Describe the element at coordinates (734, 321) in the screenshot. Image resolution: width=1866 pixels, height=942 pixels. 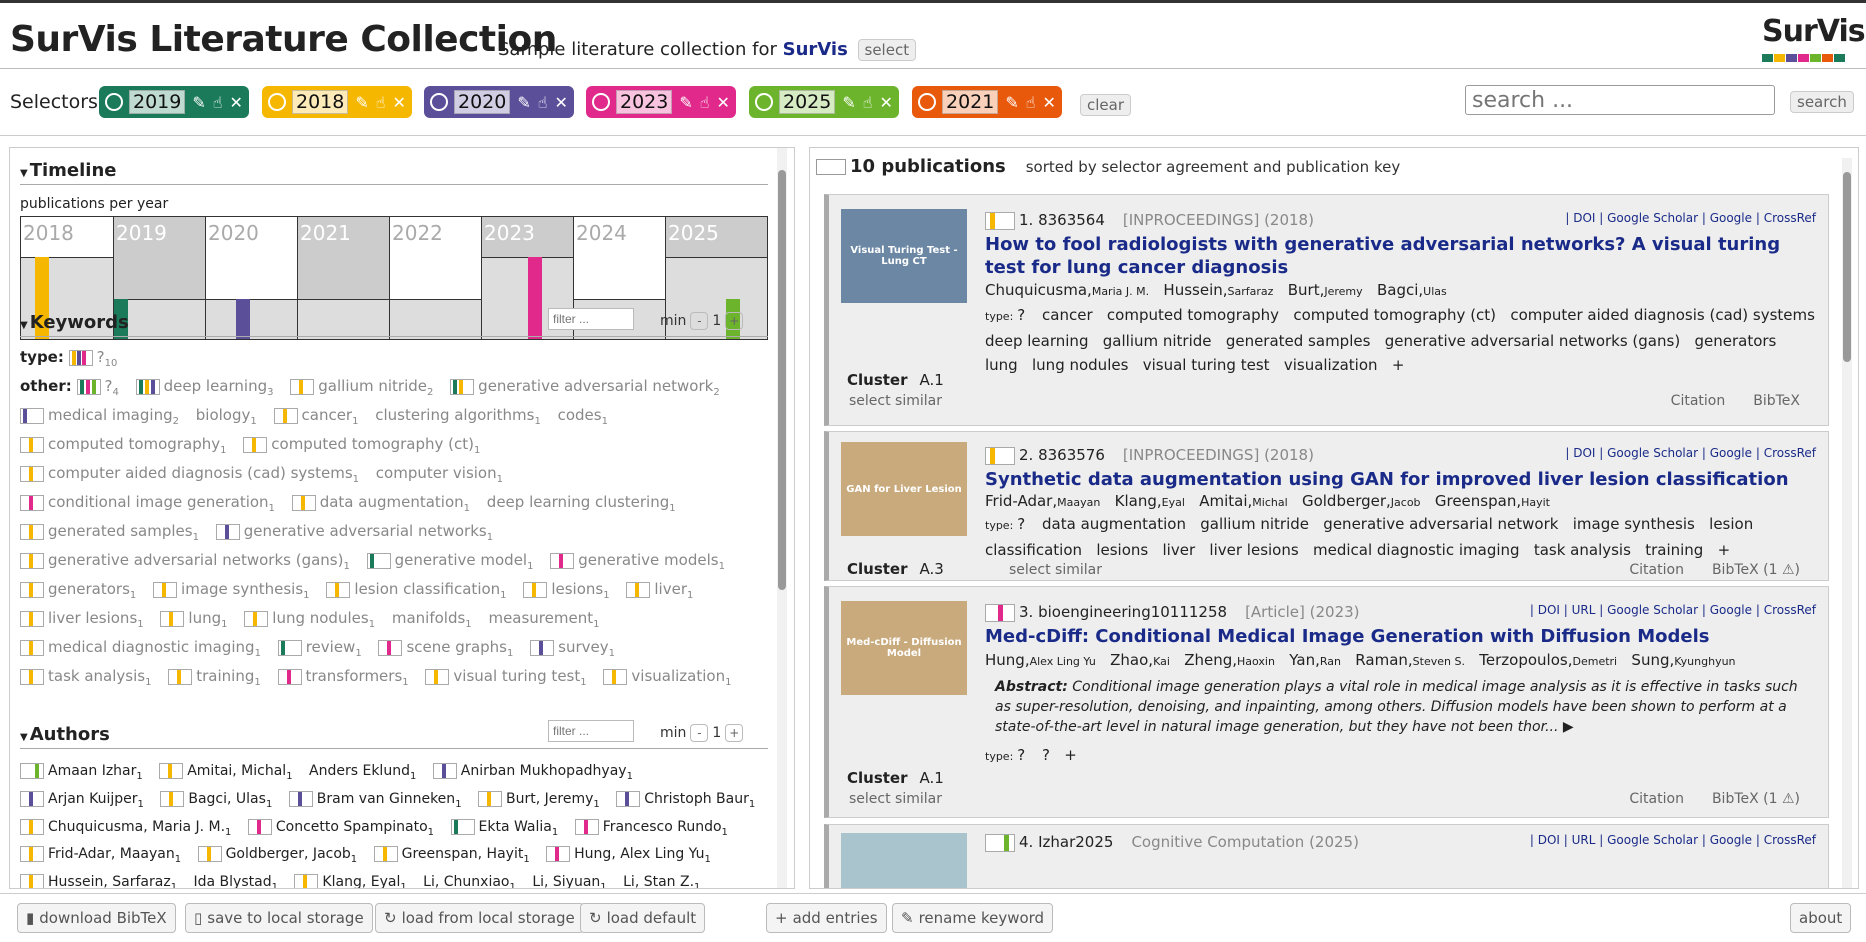
I see `min-increase-button: +` at that location.